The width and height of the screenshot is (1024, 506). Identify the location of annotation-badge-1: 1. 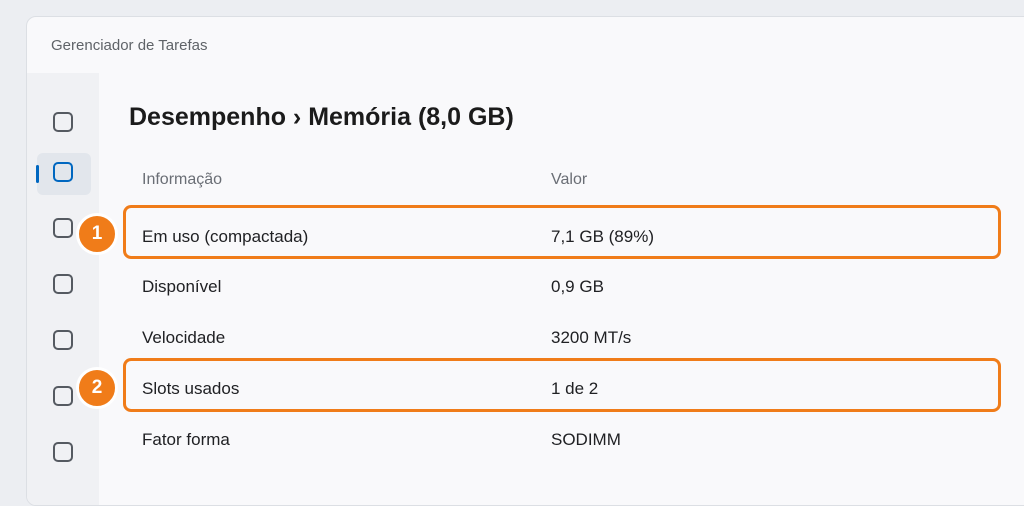
(97, 234).